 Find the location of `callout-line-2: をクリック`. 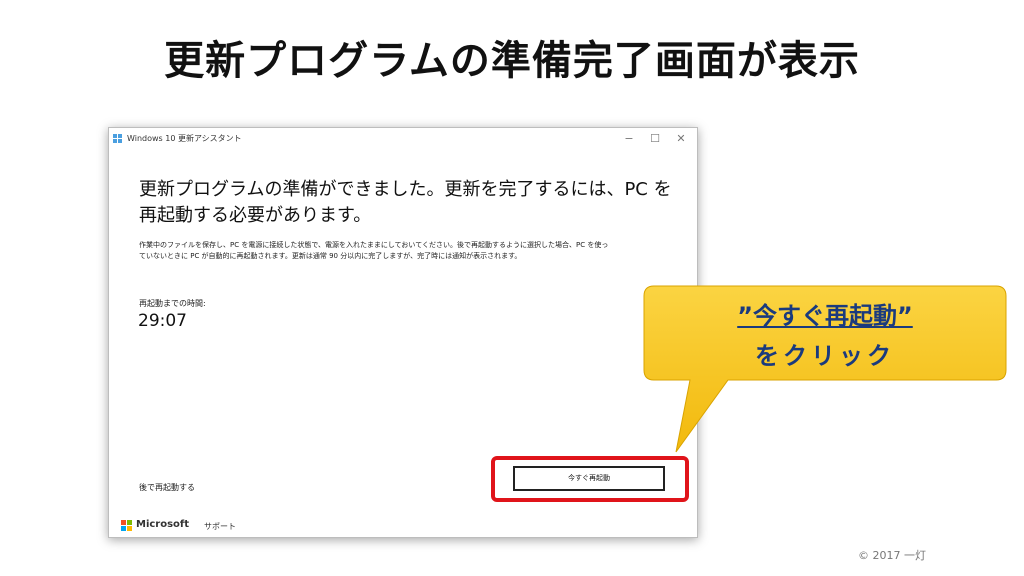

callout-line-2: をクリック is located at coordinates (825, 356).